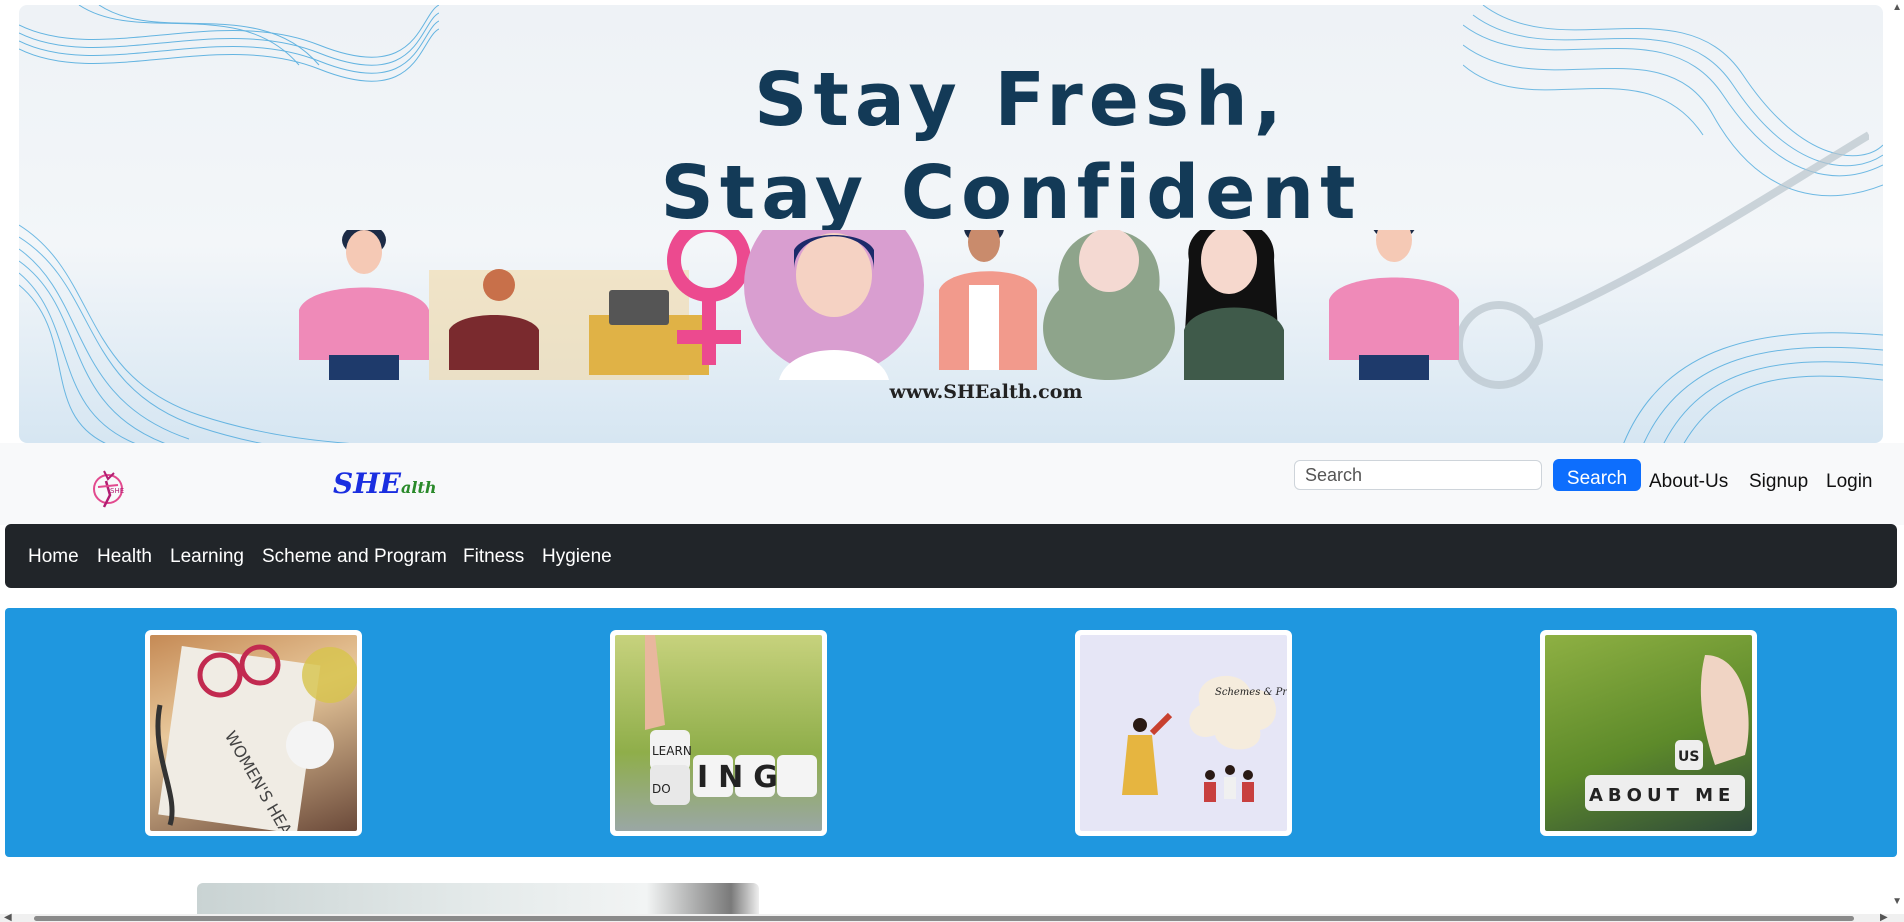 The width and height of the screenshot is (1904, 922). Describe the element at coordinates (1251, 692) in the screenshot. I see `card-3-text: Schemes & Programs` at that location.